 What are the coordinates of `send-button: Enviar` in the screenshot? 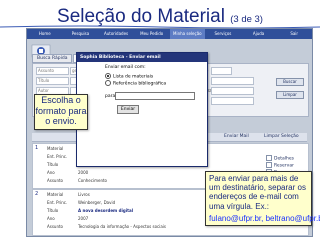 It's located at (128, 109).